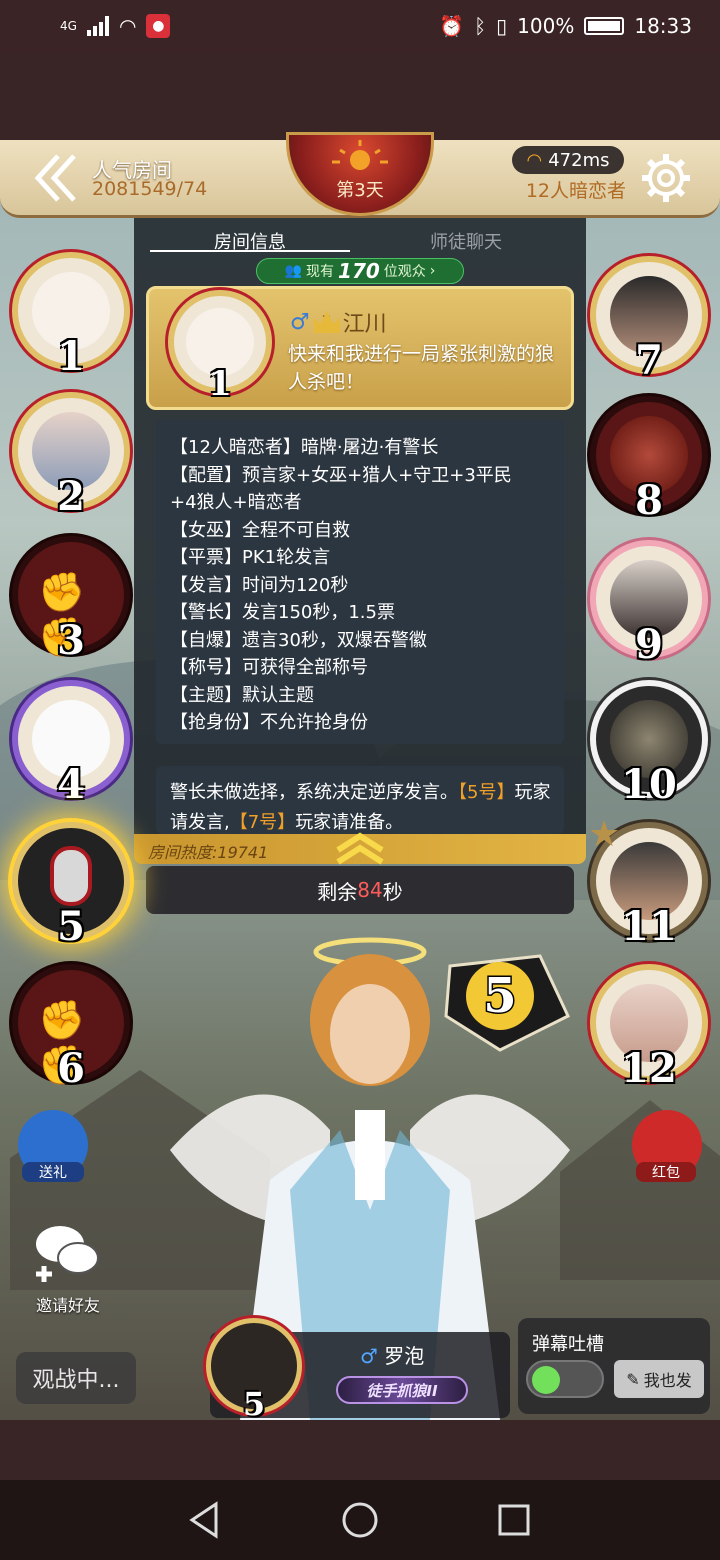 This screenshot has height=1560, width=720. I want to click on seat-11: ★ 11, so click(648, 882).